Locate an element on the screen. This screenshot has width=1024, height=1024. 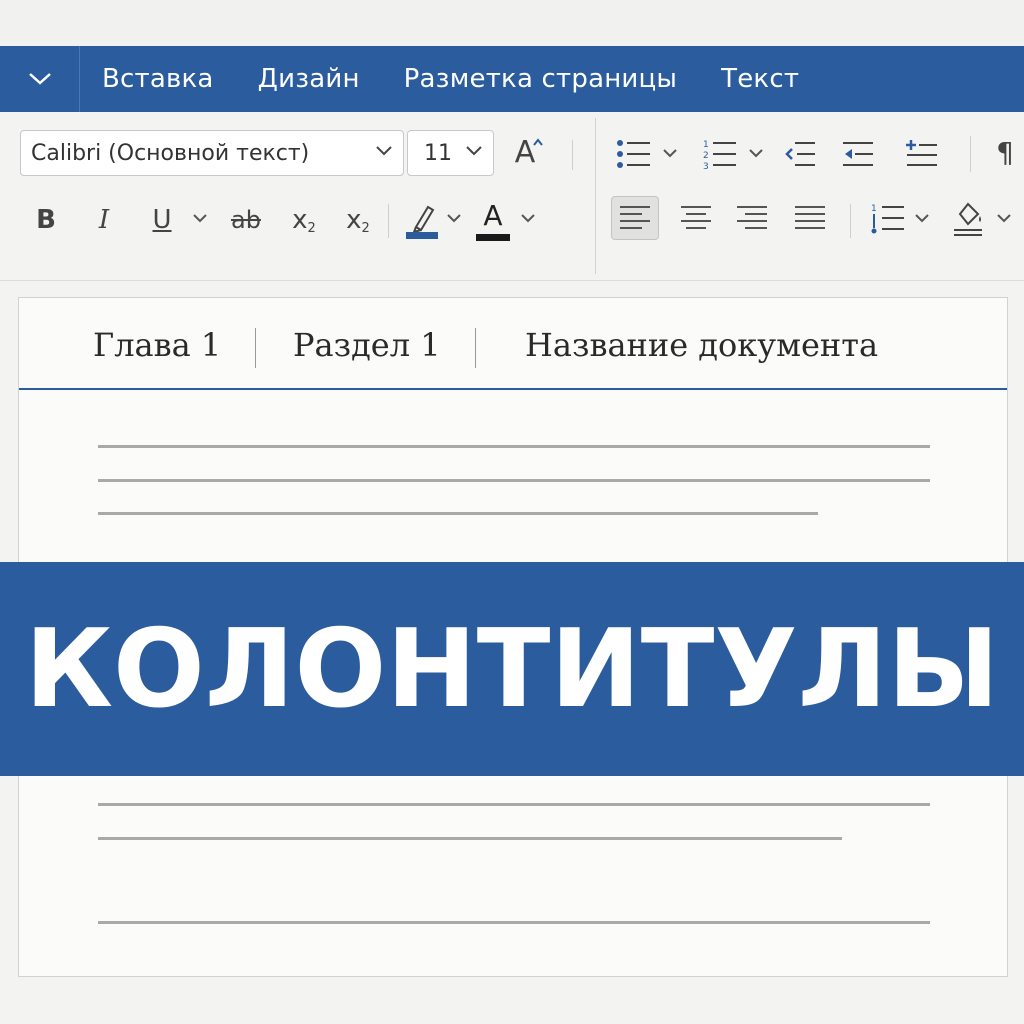
underline-label: U is located at coordinates (162, 220).